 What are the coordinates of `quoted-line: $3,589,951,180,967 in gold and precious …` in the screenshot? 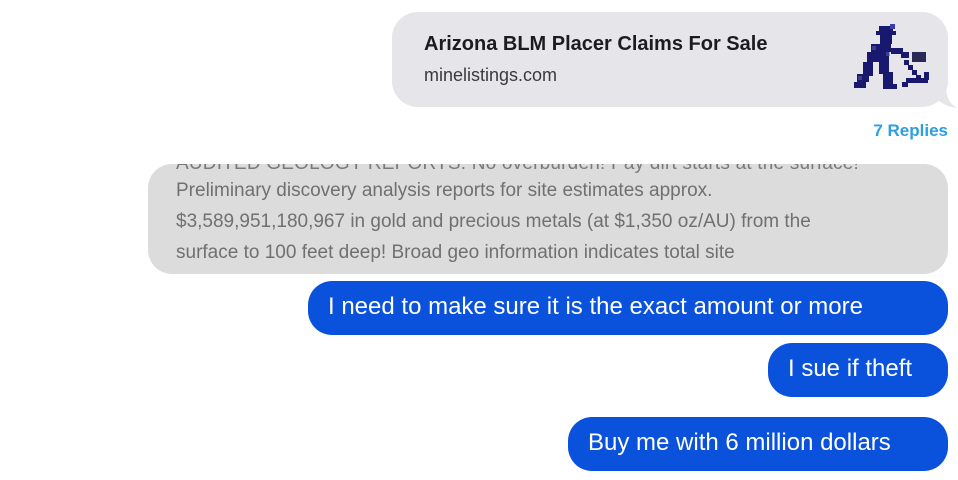 It's located at (493, 221).